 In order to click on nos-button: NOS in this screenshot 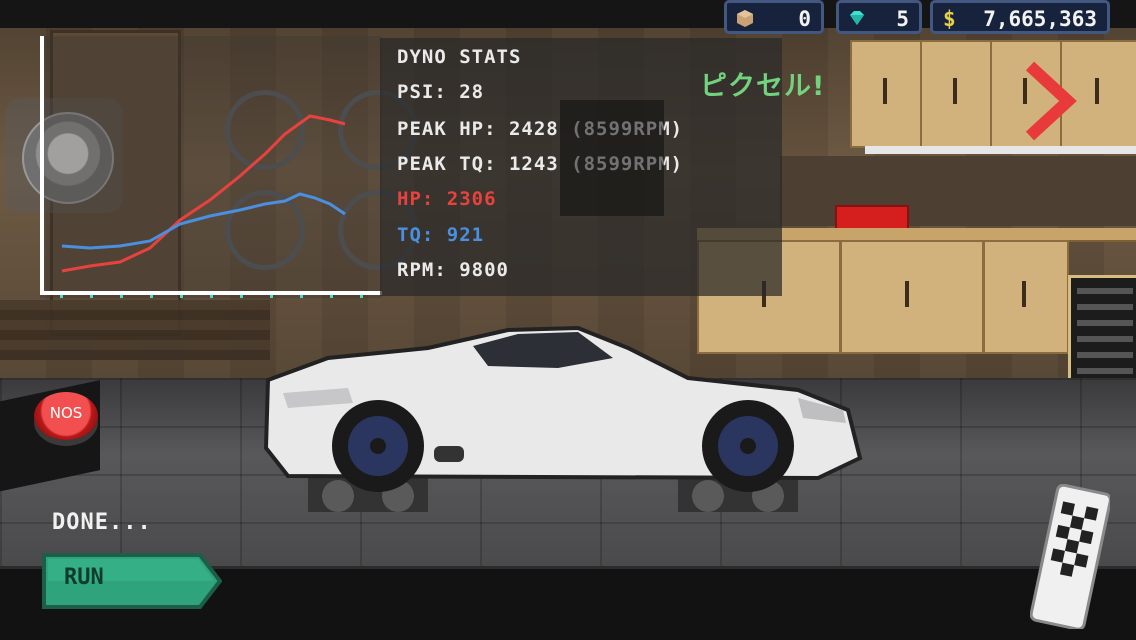, I will do `click(66, 416)`.